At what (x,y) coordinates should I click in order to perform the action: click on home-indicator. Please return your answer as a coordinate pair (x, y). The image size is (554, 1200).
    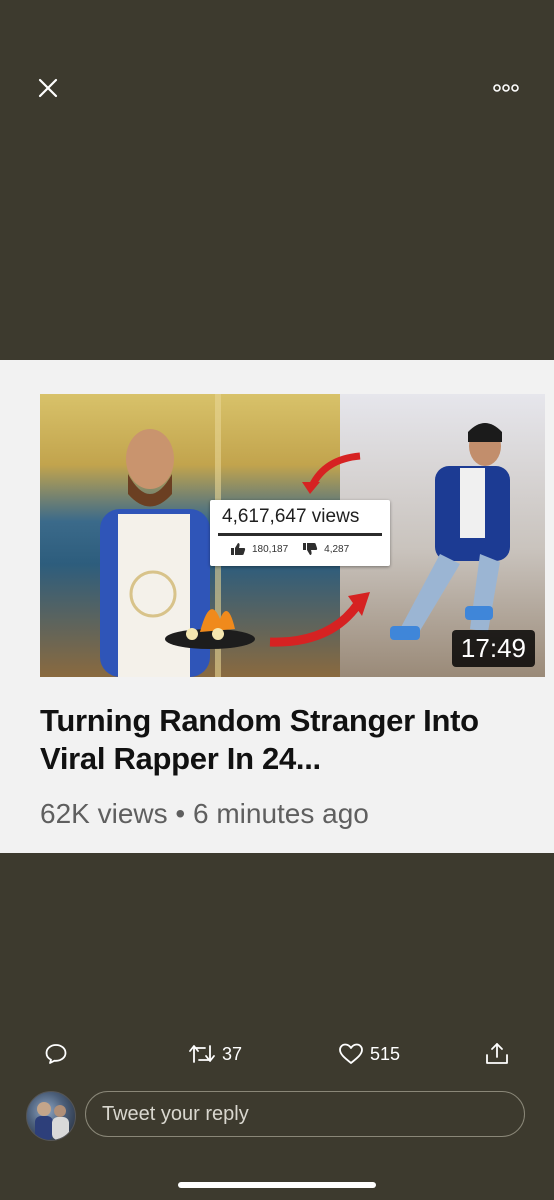
    Looking at the image, I should click on (277, 1185).